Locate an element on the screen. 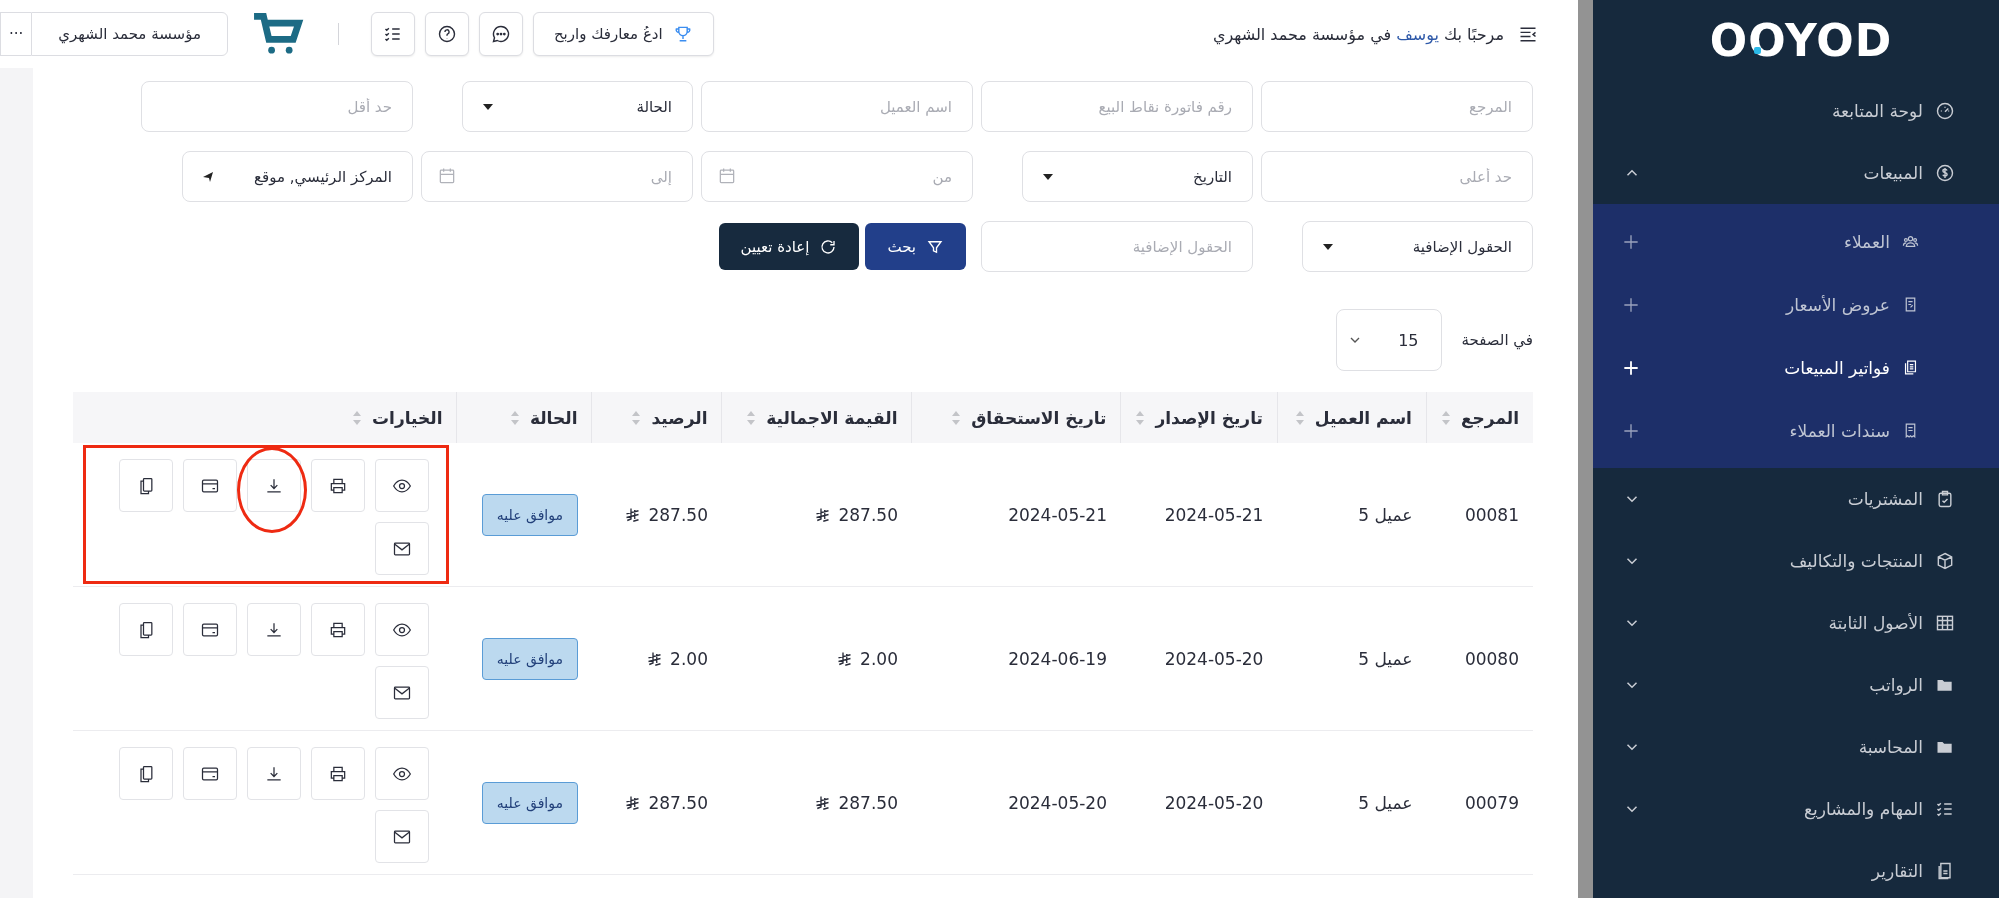 The width and height of the screenshot is (1999, 898). box-icon is located at coordinates (1945, 561).